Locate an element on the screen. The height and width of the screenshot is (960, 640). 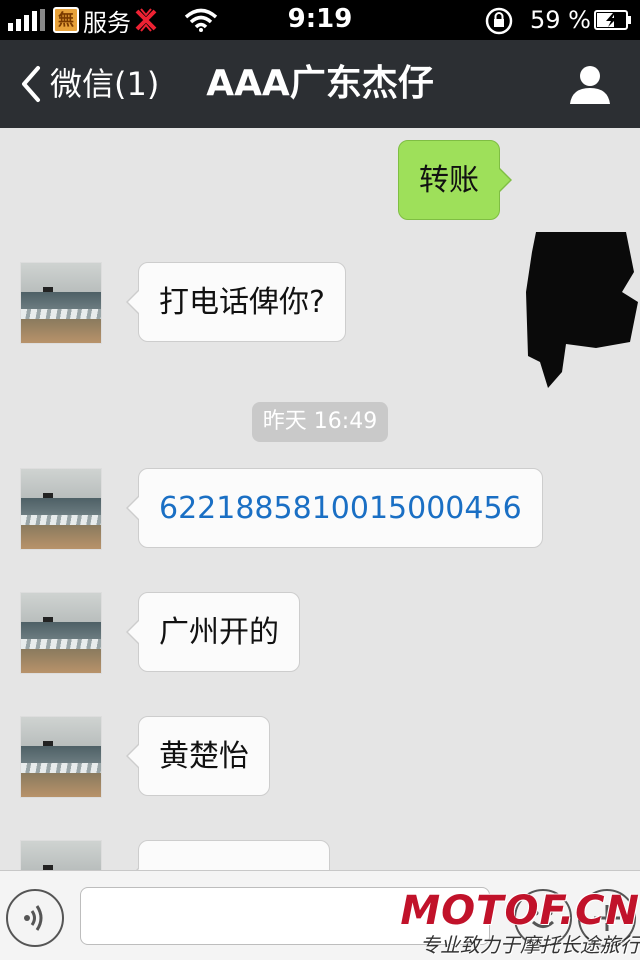
voice-button is located at coordinates (35, 918).